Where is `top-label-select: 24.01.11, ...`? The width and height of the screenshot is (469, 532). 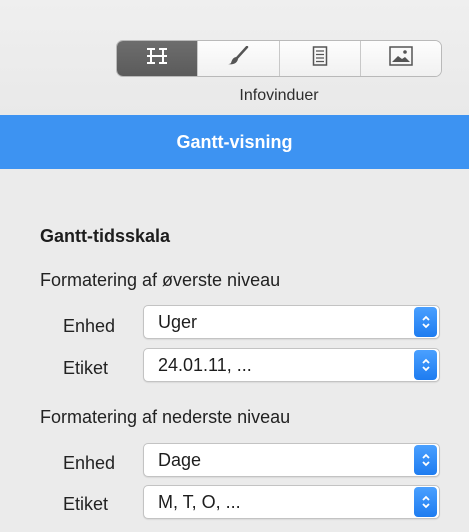
top-label-select: 24.01.11, ... is located at coordinates (291, 365).